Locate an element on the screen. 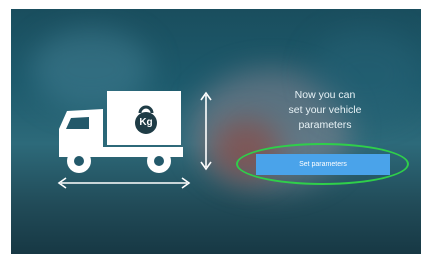 This screenshot has width=424, height=254. message-line: Now you can is located at coordinates (325, 95).